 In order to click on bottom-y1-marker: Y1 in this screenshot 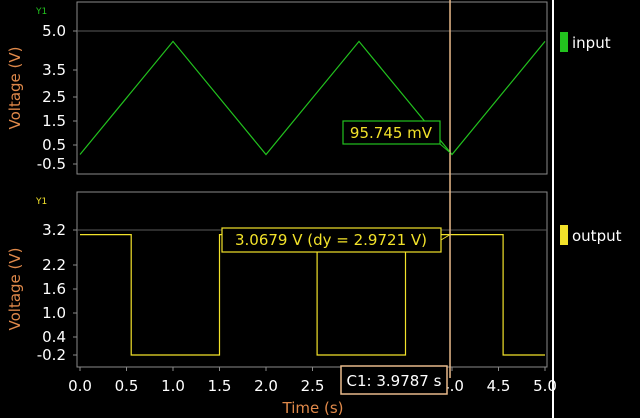, I will do `click(41, 202)`.